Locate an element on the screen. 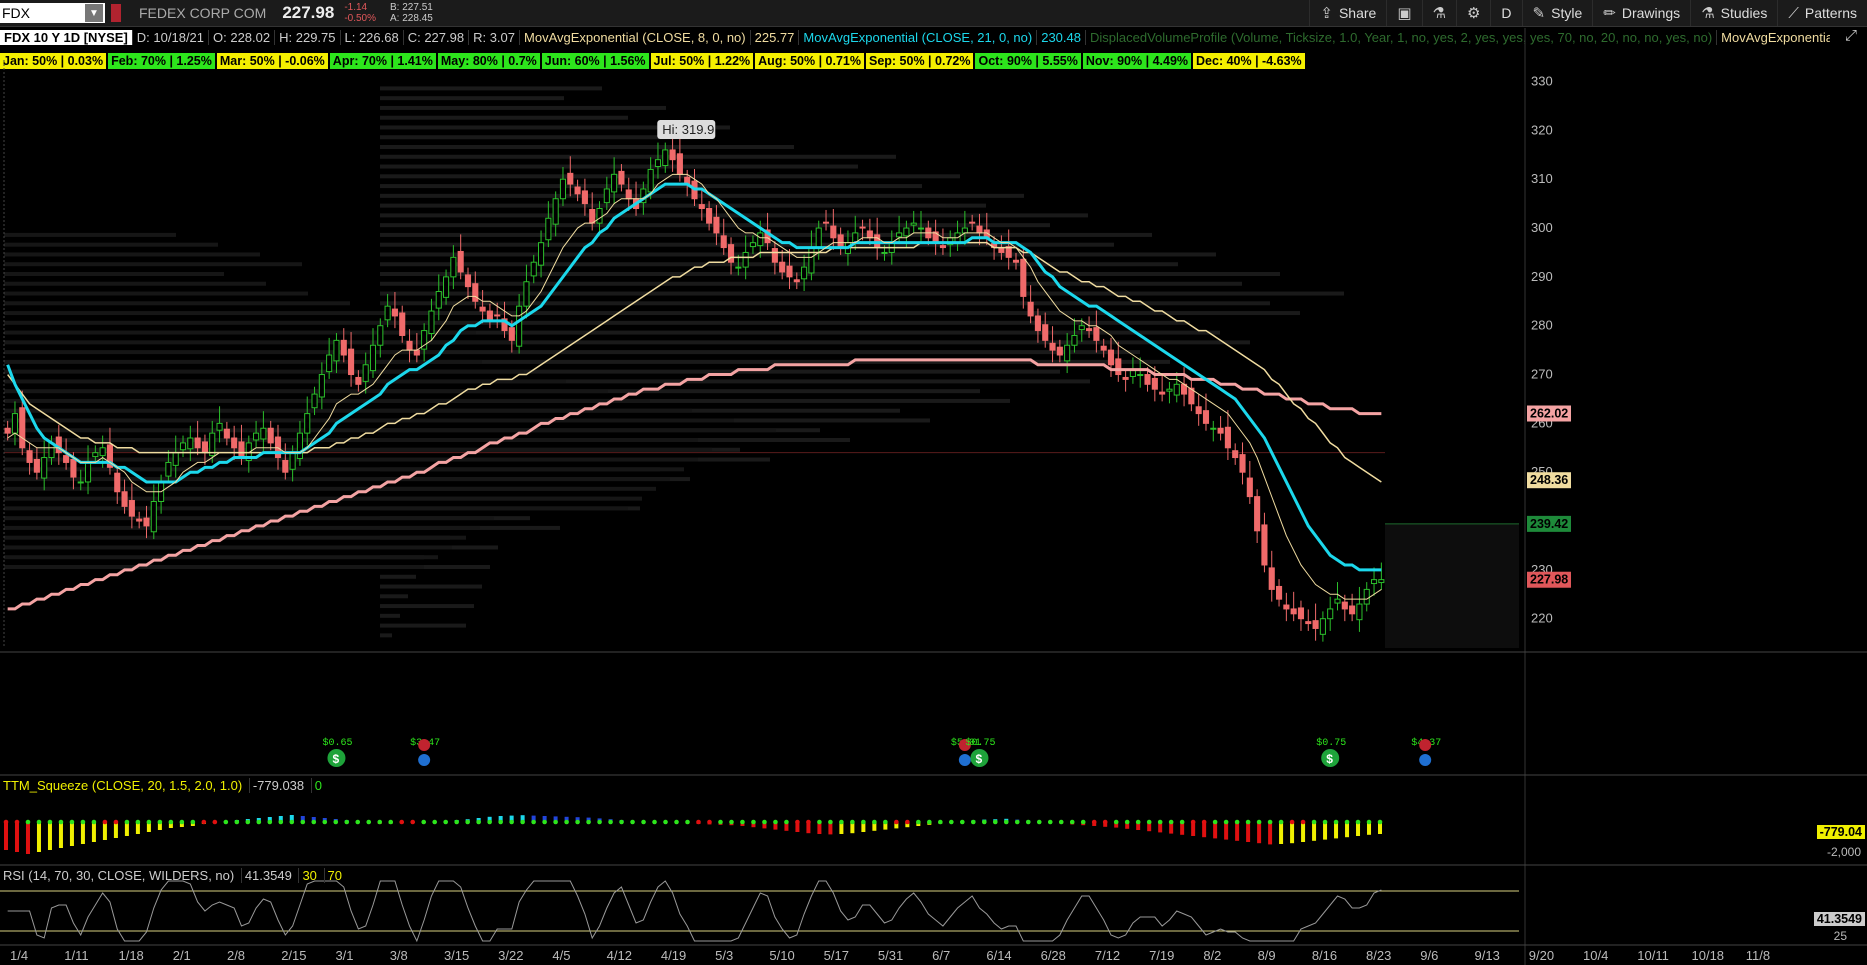  x-tick-label: 4/5 is located at coordinates (561, 955).